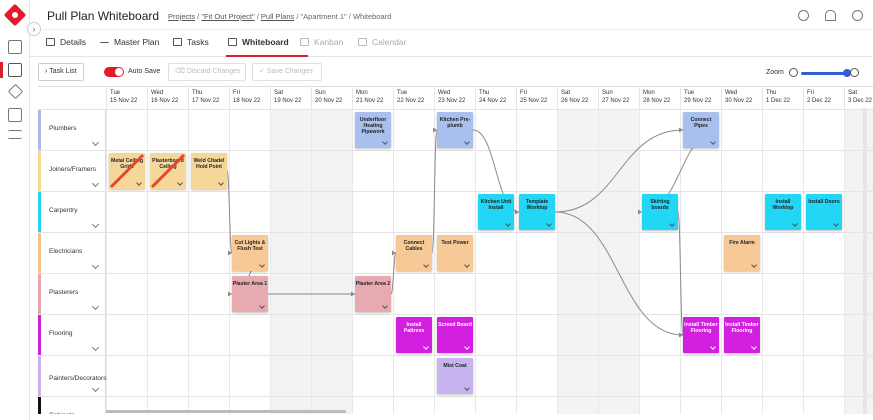  Describe the element at coordinates (496, 212) in the screenshot. I see `task-card: Kitchen Unit Install` at that location.